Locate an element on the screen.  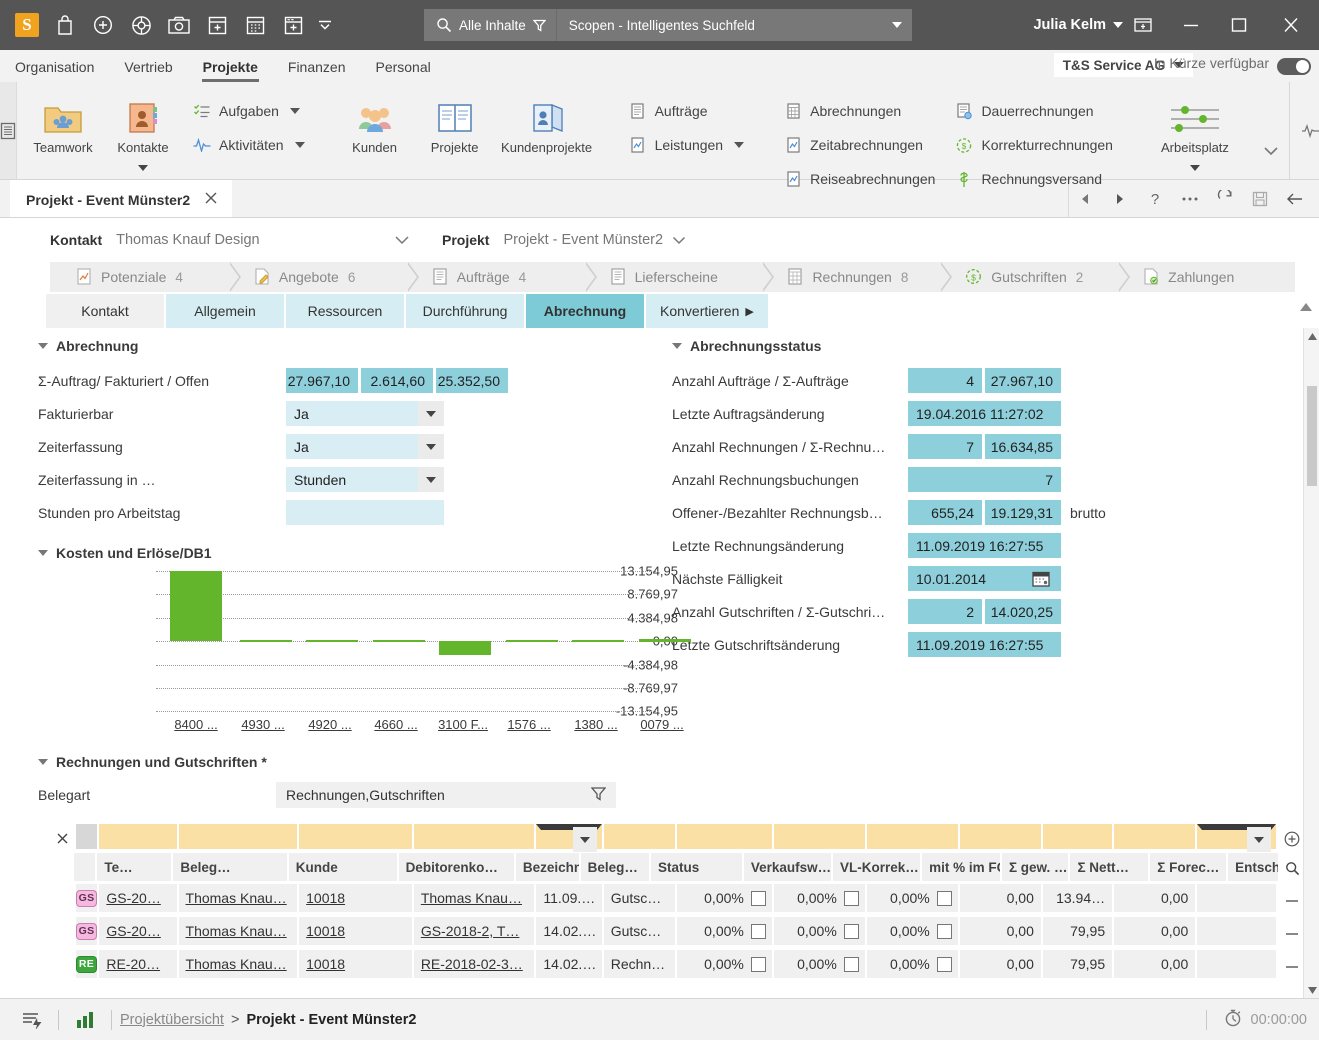
chip-lieferscheine: Lieferscheine is located at coordinates (679, 277).